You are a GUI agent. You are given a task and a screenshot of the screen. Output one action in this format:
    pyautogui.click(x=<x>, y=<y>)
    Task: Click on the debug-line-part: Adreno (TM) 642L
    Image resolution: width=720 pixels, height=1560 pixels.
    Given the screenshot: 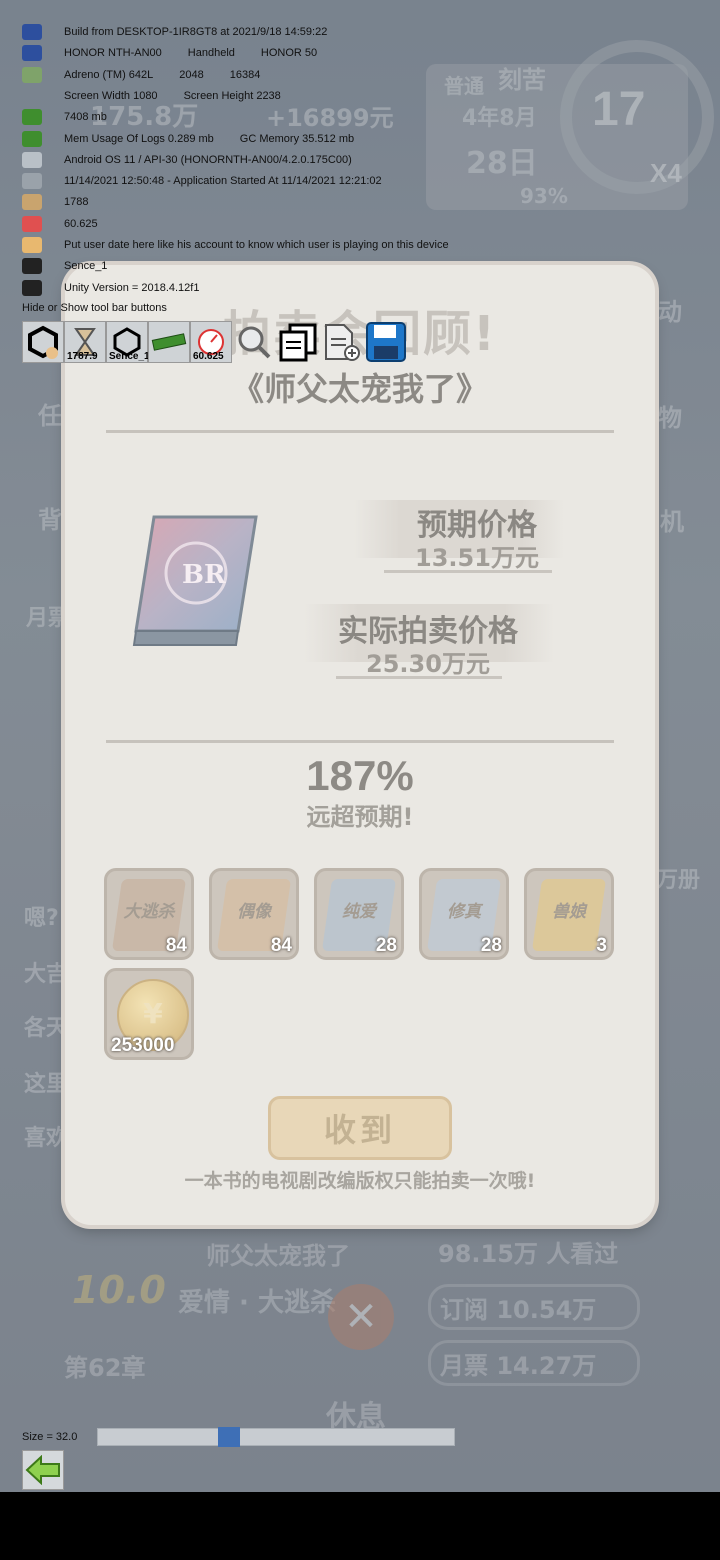 What is the action you would take?
    pyautogui.click(x=109, y=74)
    